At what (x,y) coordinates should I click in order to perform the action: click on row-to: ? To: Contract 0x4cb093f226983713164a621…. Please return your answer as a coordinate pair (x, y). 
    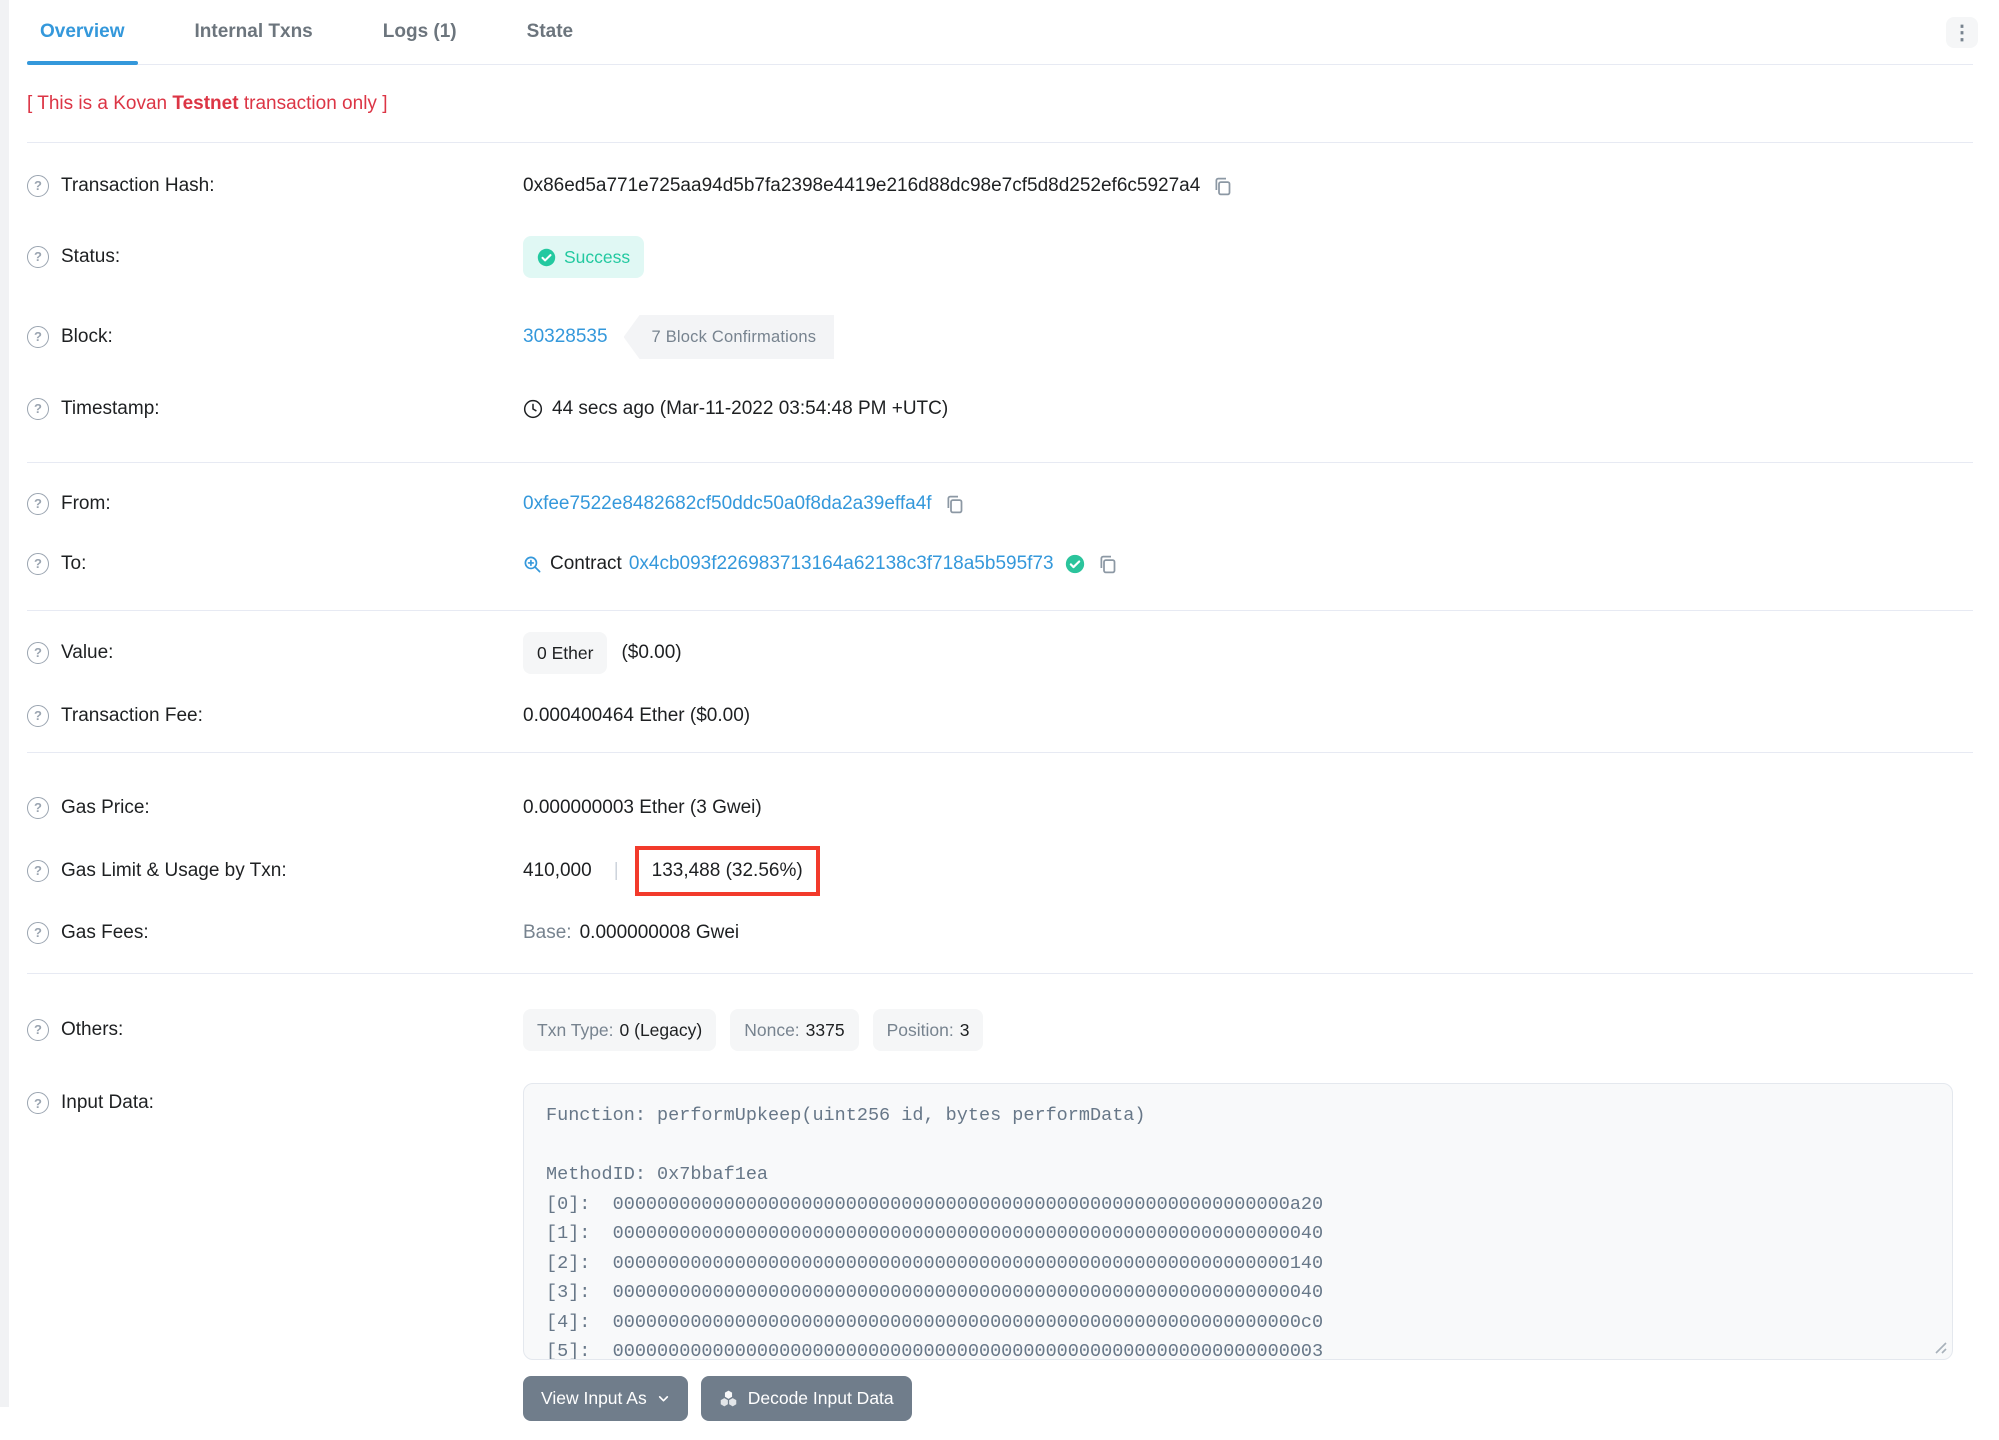
    Looking at the image, I should click on (1000, 564).